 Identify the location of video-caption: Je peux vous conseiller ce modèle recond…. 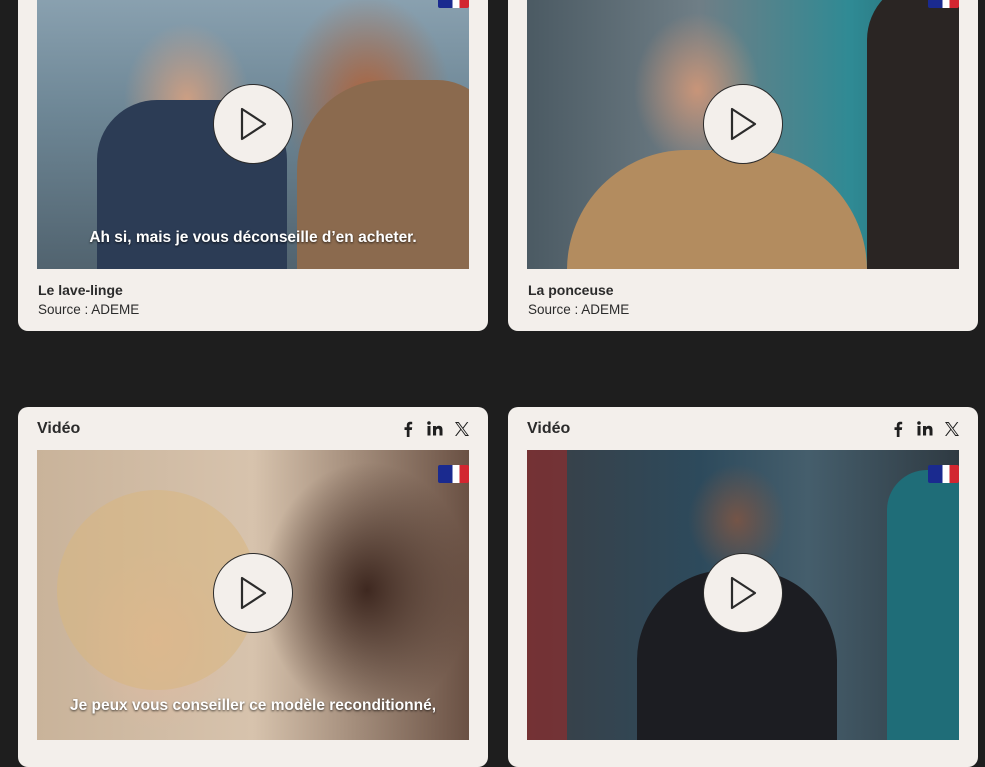
(253, 705).